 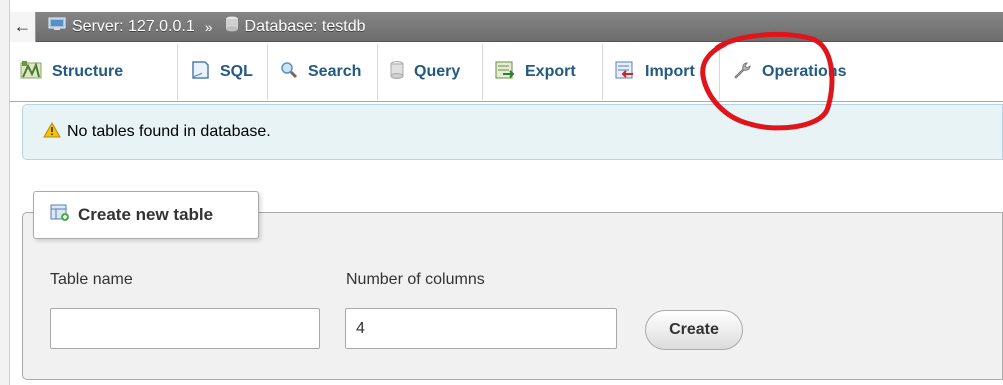 I want to click on tab-export-label: Export, so click(x=550, y=71).